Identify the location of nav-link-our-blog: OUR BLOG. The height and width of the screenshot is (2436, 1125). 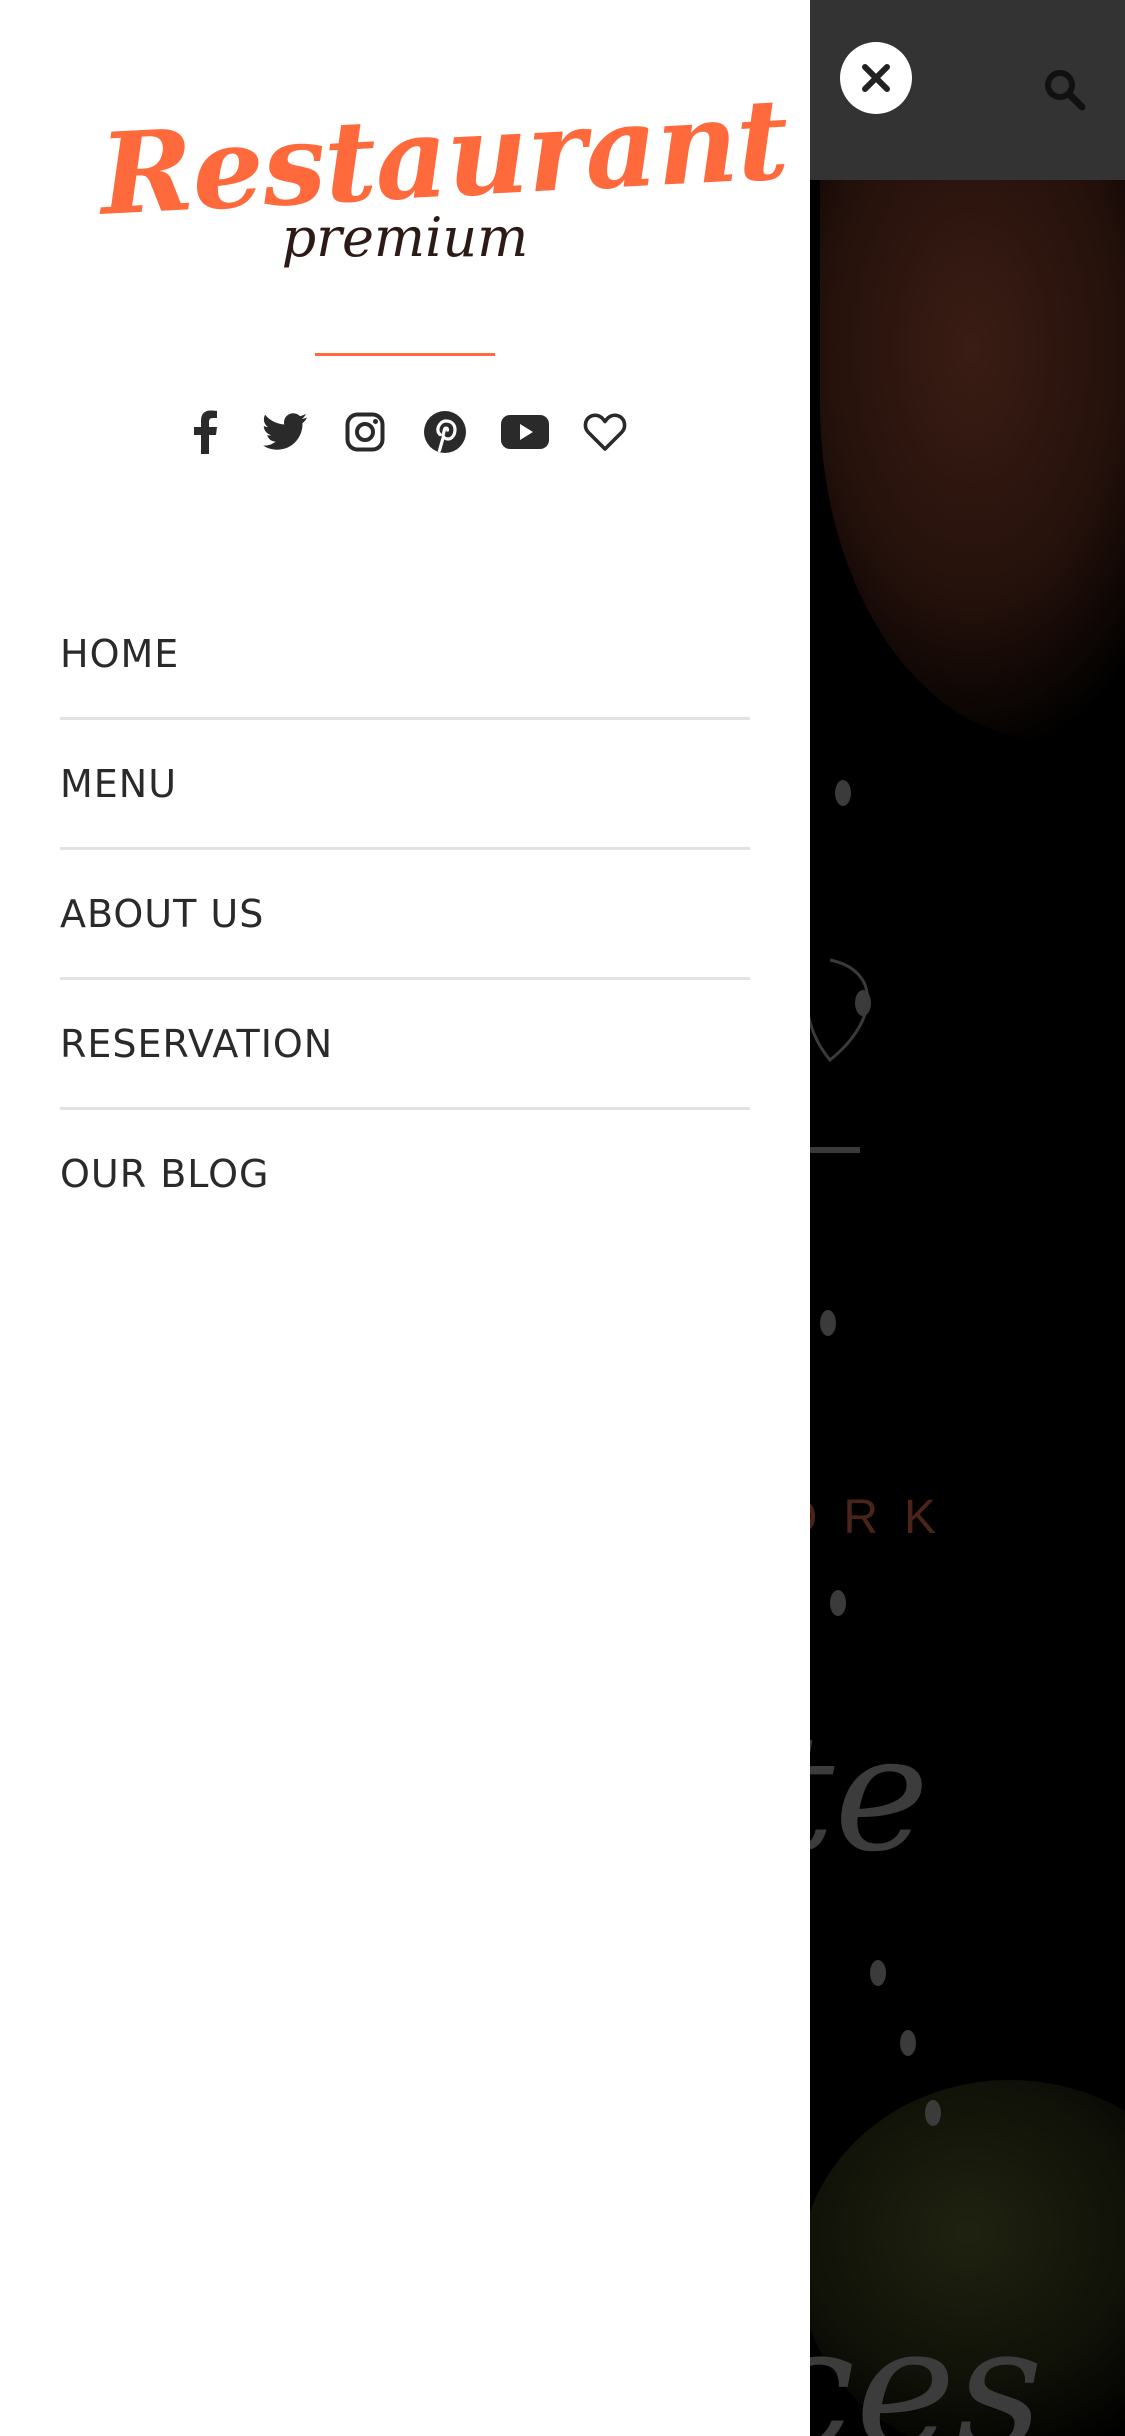
(164, 1174).